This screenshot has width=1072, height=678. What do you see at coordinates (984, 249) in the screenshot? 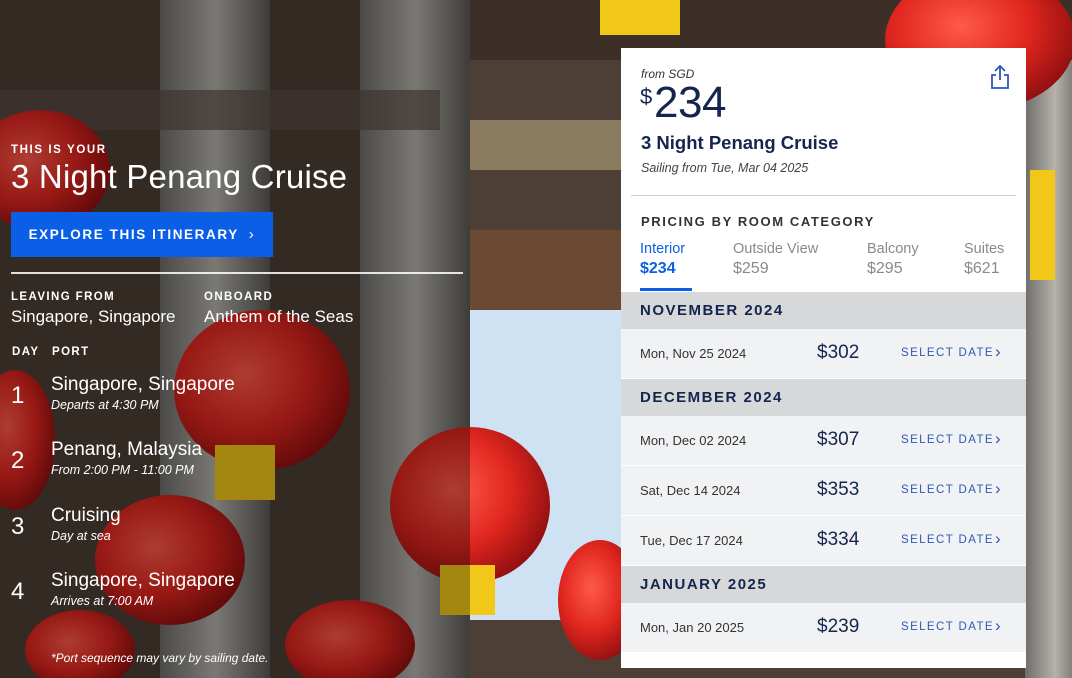
I see `tab-label: Suites` at bounding box center [984, 249].